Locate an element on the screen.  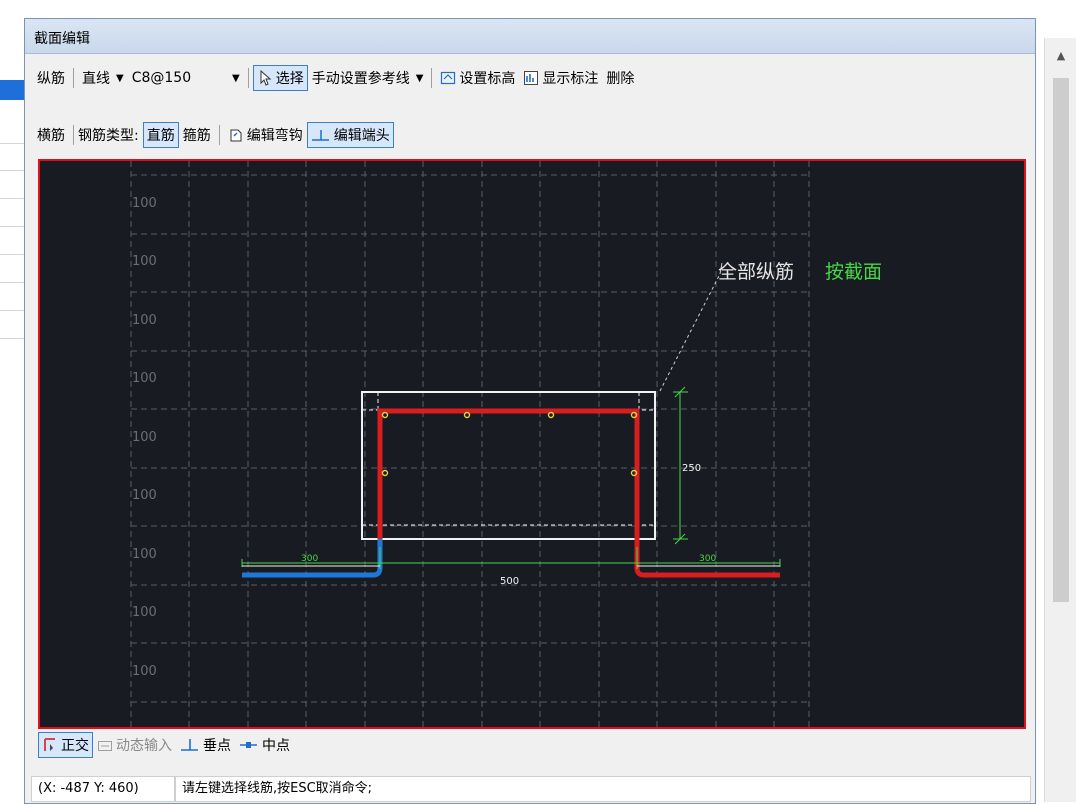
stirrup-button: 箍筋 is located at coordinates (197, 135).